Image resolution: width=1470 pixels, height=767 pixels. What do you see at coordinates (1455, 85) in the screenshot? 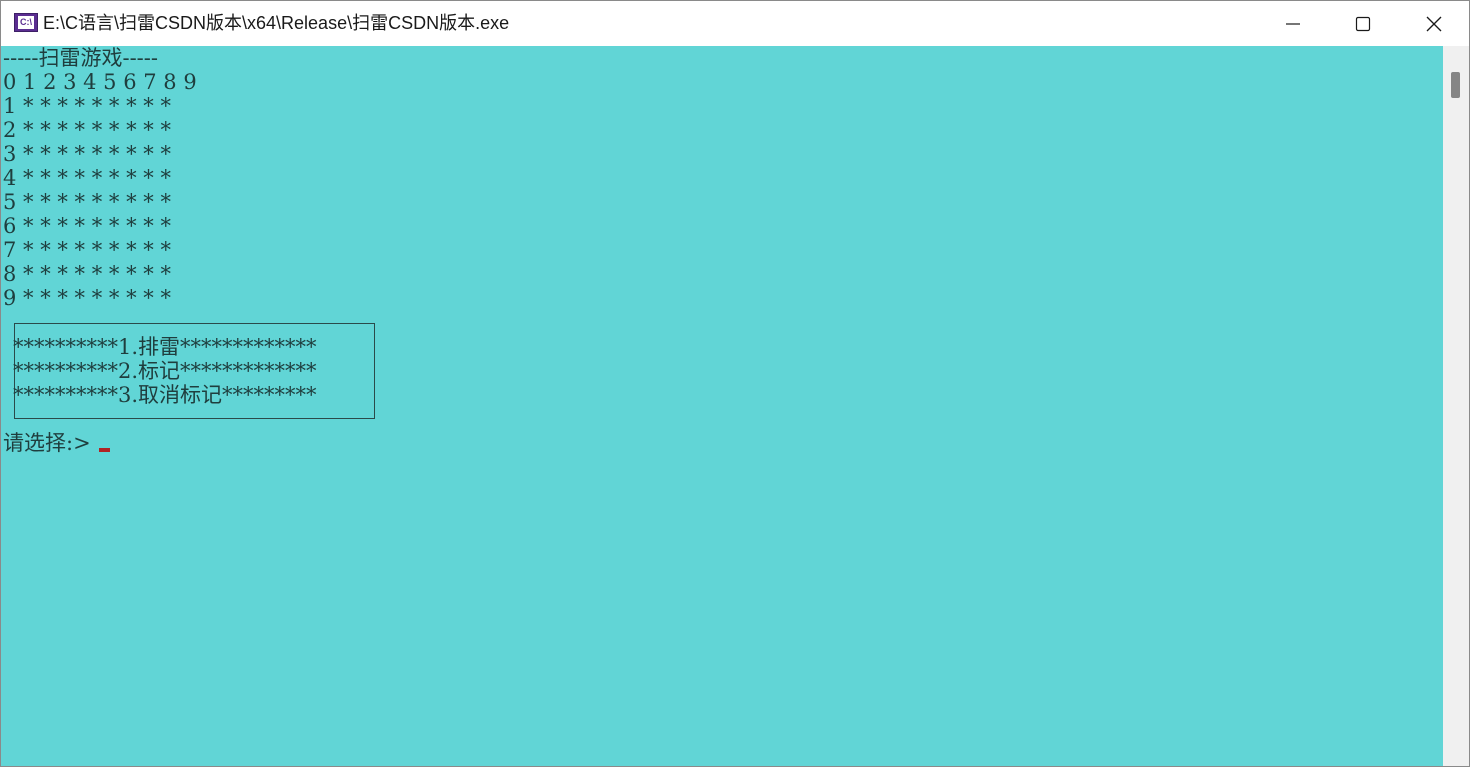
I see `scrollbar-thumb` at bounding box center [1455, 85].